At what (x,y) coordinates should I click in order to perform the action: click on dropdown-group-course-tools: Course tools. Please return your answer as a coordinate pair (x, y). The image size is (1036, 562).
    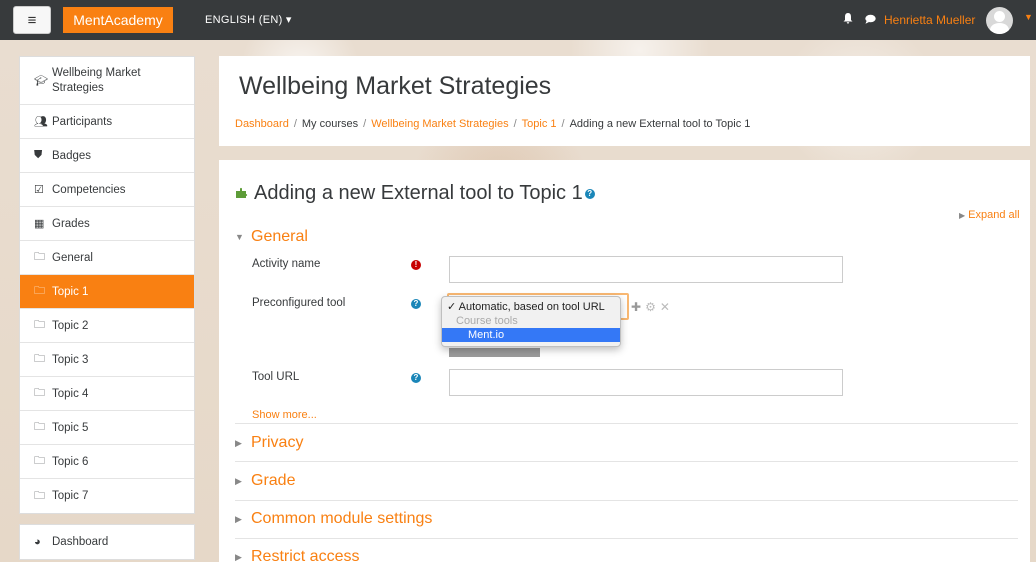
    Looking at the image, I should click on (487, 321).